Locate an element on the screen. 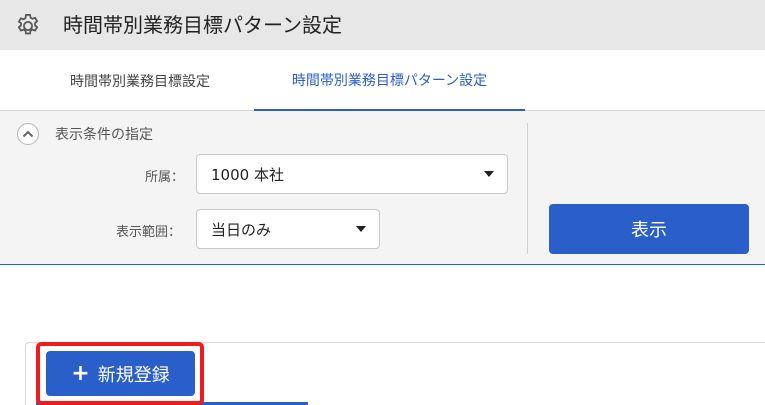 This screenshot has width=765, height=405. page-title: 時間帯別業務目標パターン設定 is located at coordinates (202, 25).